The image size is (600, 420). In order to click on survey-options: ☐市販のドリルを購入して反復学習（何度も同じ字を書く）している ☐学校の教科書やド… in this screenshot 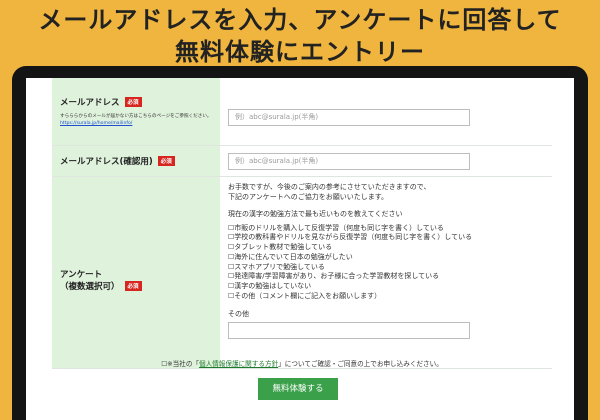, I will do `click(386, 263)`.